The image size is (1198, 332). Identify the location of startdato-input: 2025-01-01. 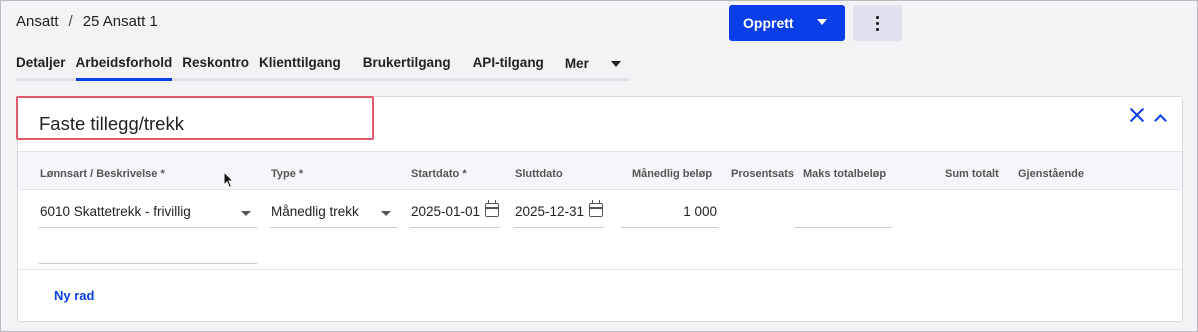
(445, 211).